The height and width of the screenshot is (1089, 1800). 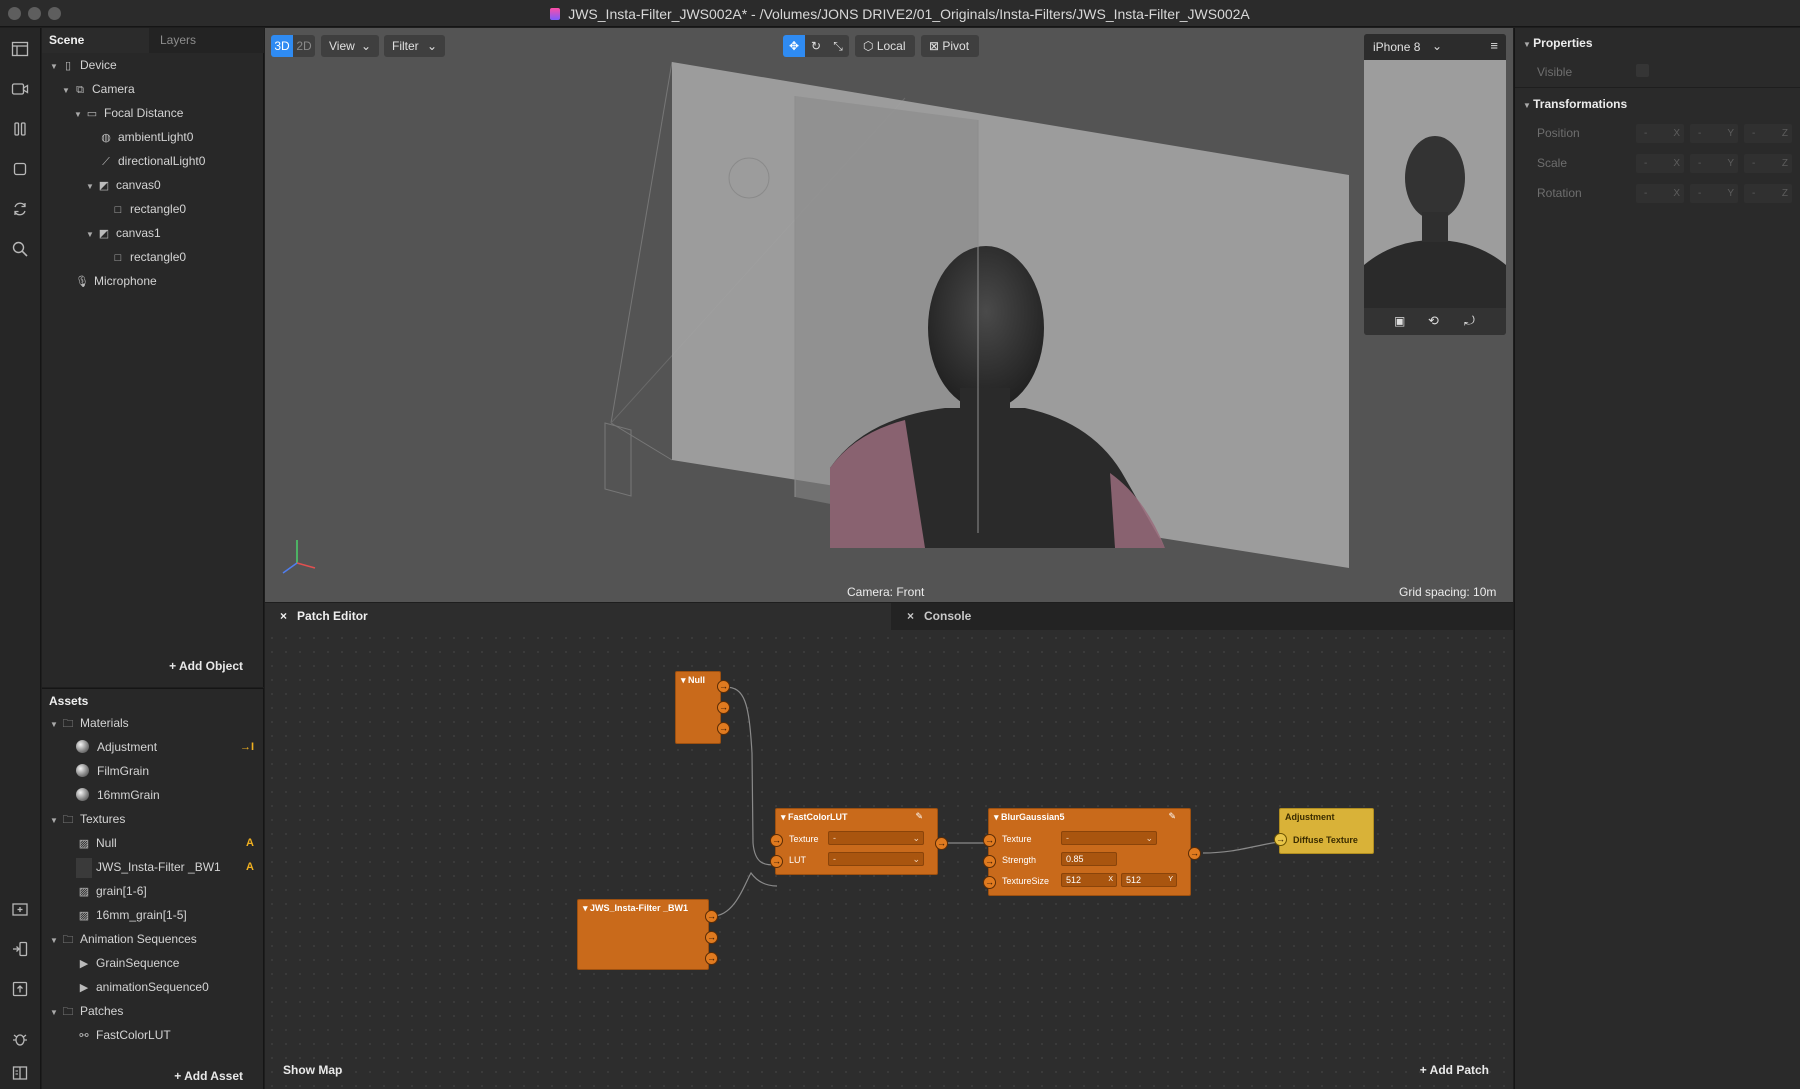 What do you see at coordinates (86, 1011) in the screenshot?
I see `asset-folder-patches: ▼ 🗀 Patches` at bounding box center [86, 1011].